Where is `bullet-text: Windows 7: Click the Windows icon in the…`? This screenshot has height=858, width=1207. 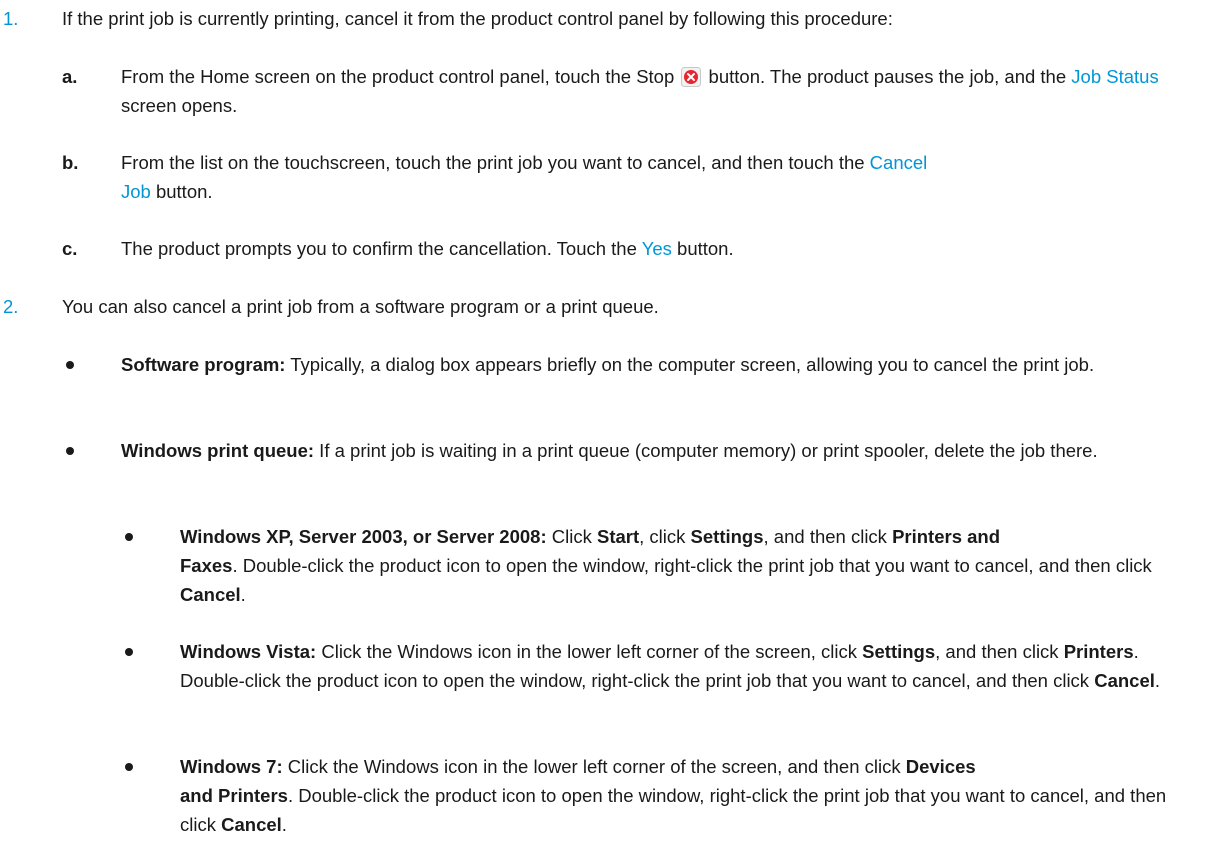 bullet-text: Windows 7: Click the Windows icon in the… is located at coordinates (673, 795).